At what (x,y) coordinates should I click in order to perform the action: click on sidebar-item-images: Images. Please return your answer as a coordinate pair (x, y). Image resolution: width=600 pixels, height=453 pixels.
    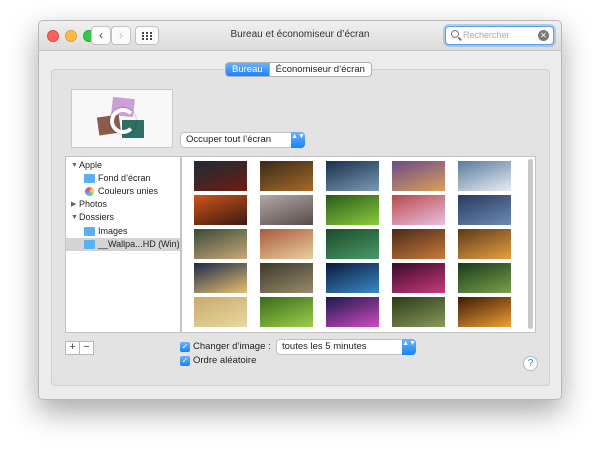
    Looking at the image, I should click on (123, 231).